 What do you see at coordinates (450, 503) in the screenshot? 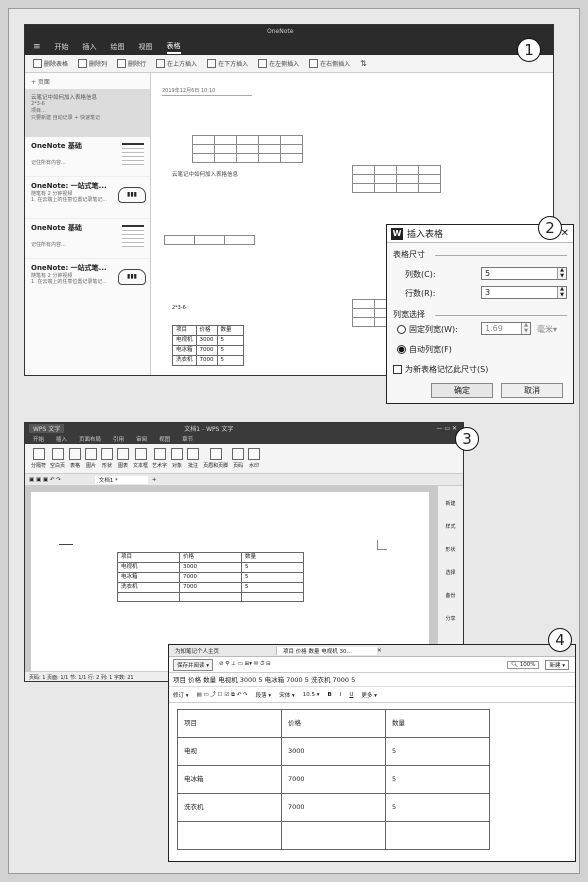
I see `side-new: 新建` at bounding box center [450, 503].